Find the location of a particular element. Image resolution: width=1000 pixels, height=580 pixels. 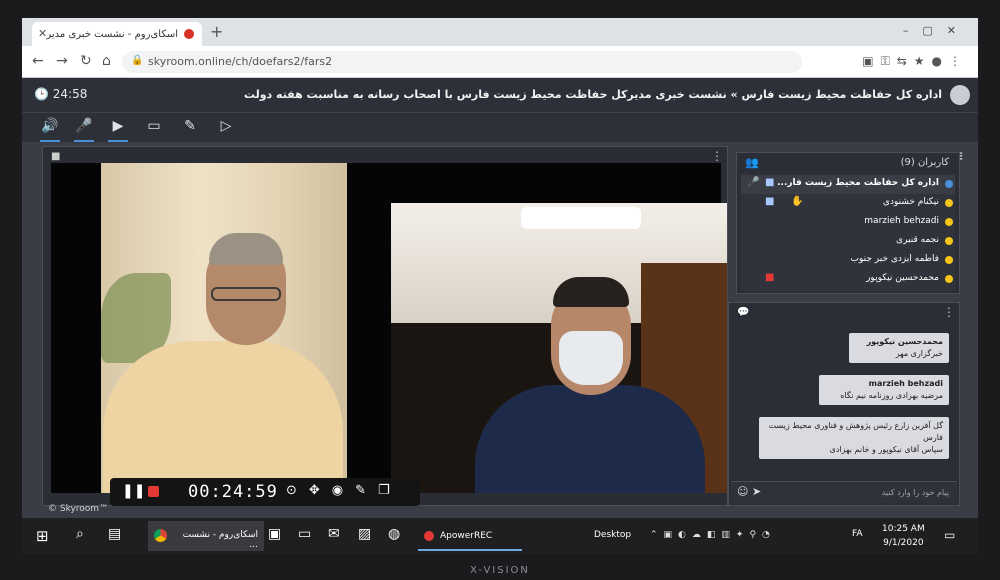

user-row: فاطمه ایزدی خبر جنوب is located at coordinates (848, 260).